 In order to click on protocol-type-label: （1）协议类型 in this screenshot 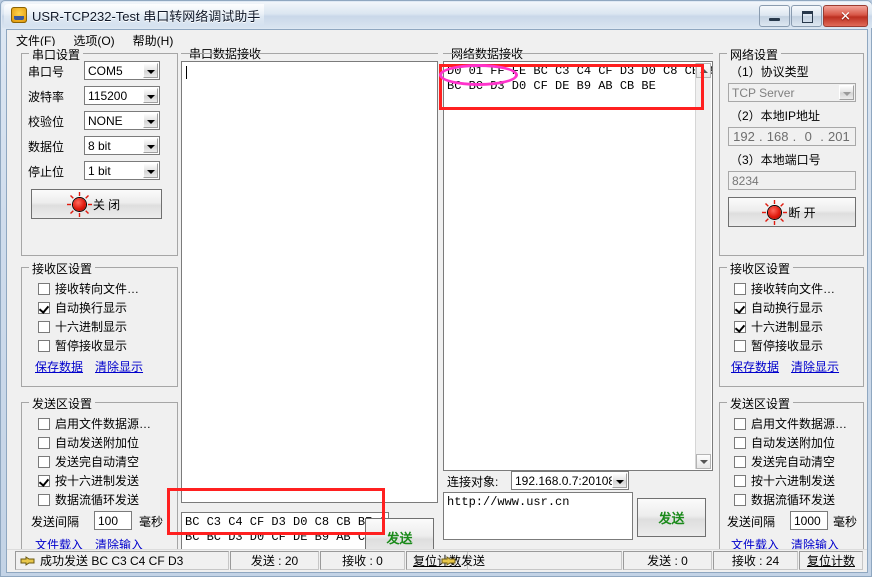, I will do `click(769, 72)`.